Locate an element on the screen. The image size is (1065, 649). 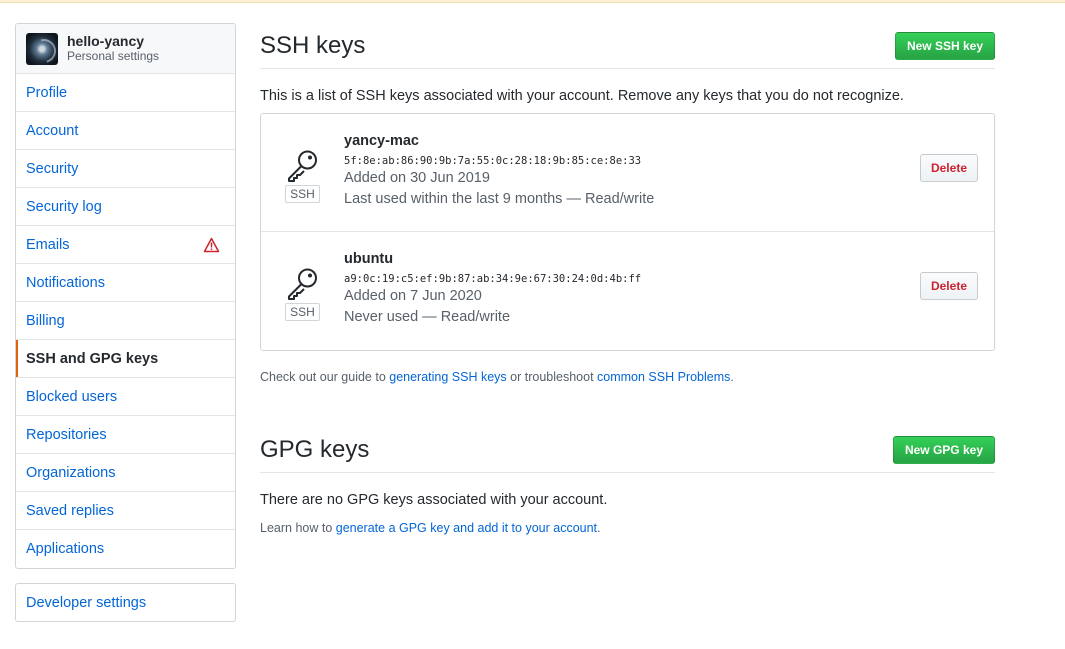
ssh-key-title: ubuntu is located at coordinates (369, 259).